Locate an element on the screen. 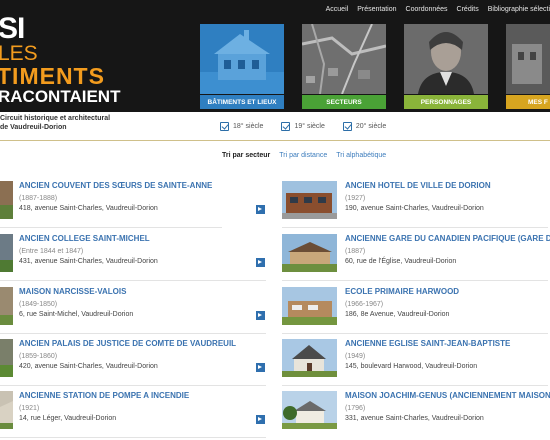 Image resolution: width=550 pixels, height=440 pixels. logo-line-2: LES is located at coordinates (19, 53).